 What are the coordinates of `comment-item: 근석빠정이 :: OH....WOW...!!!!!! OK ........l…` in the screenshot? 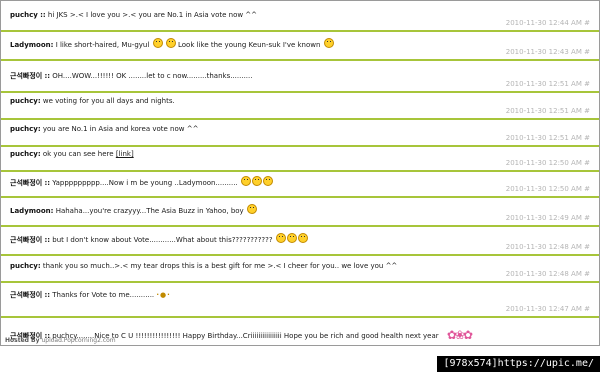 It's located at (300, 77).